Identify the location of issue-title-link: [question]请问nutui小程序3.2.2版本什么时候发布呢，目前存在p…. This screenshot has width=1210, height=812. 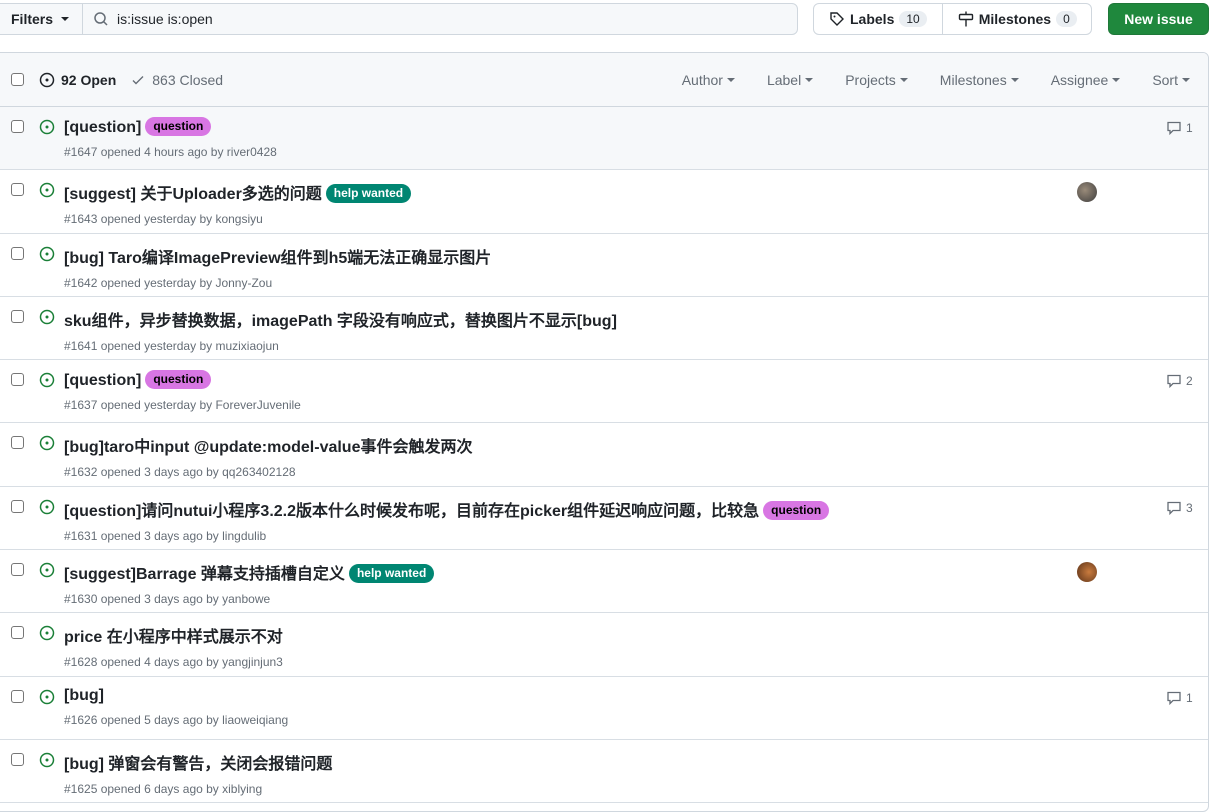
(411, 511).